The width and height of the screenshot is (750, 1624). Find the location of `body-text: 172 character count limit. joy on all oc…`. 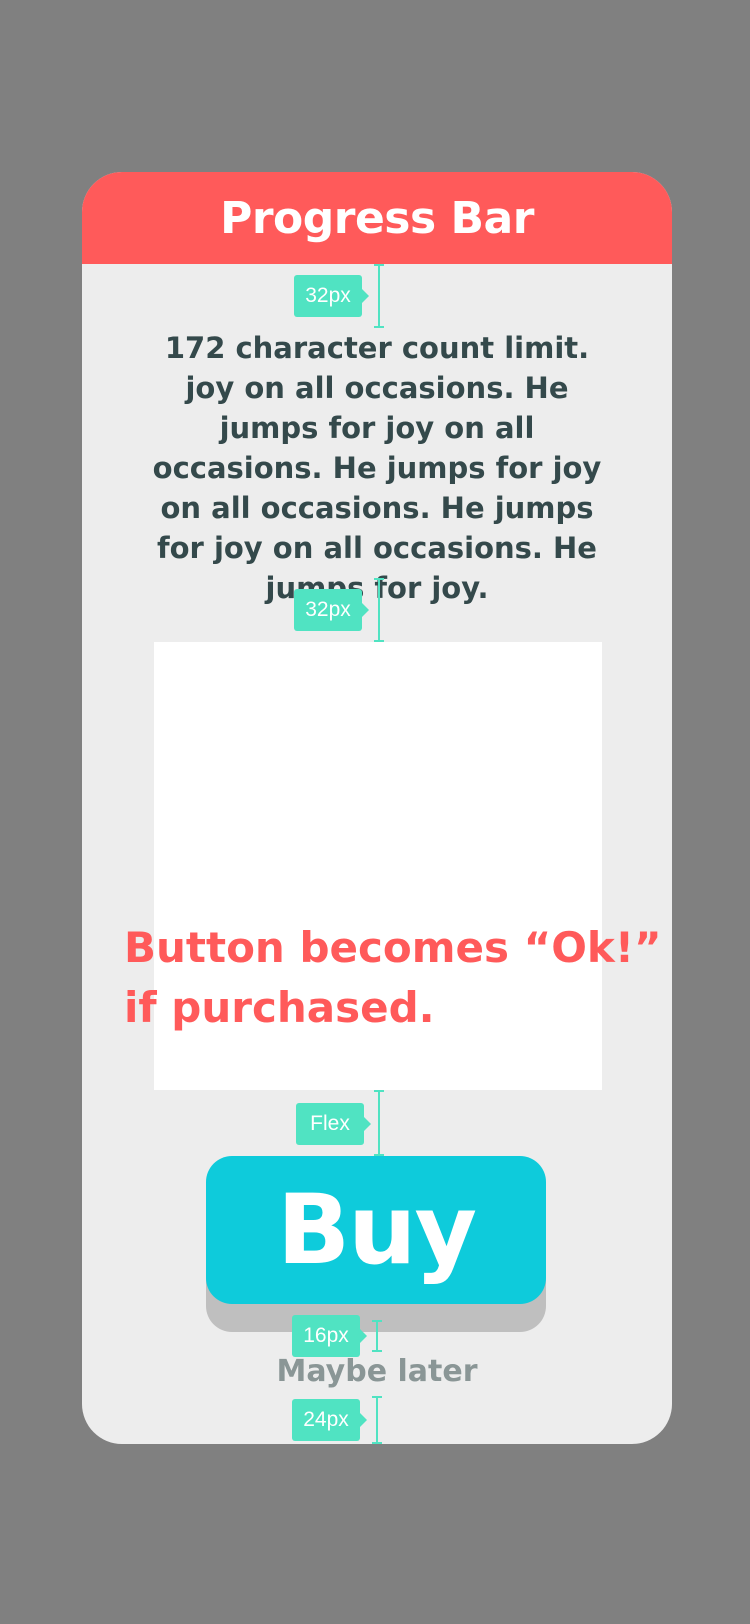

body-text: 172 character count limit. joy on all oc… is located at coordinates (377, 468).